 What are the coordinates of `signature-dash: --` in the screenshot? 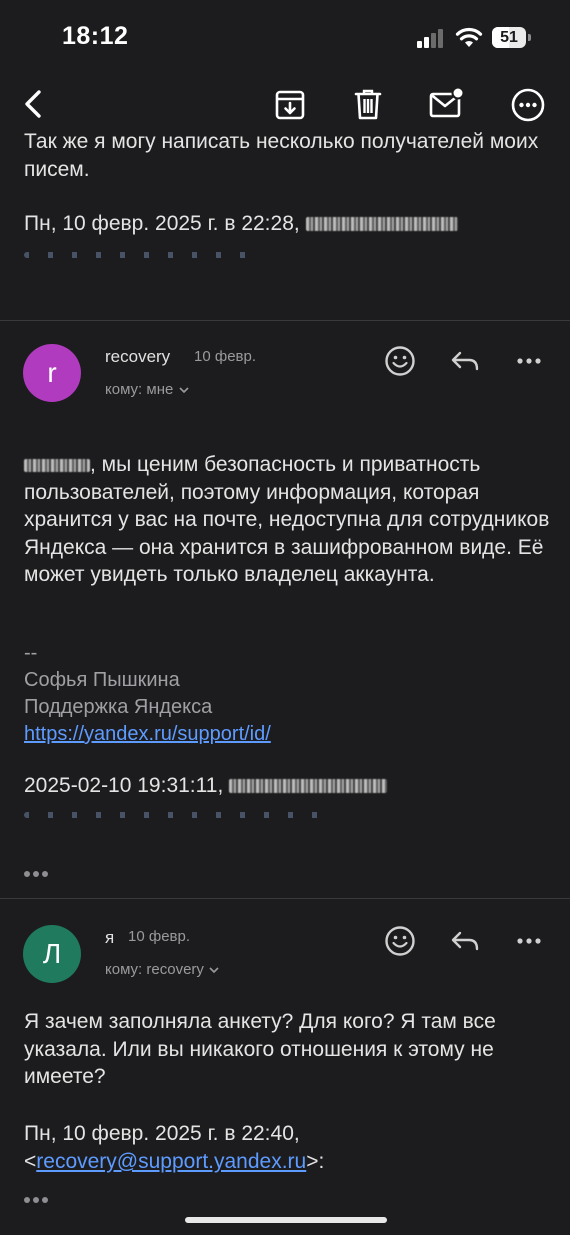 It's located at (31, 653).